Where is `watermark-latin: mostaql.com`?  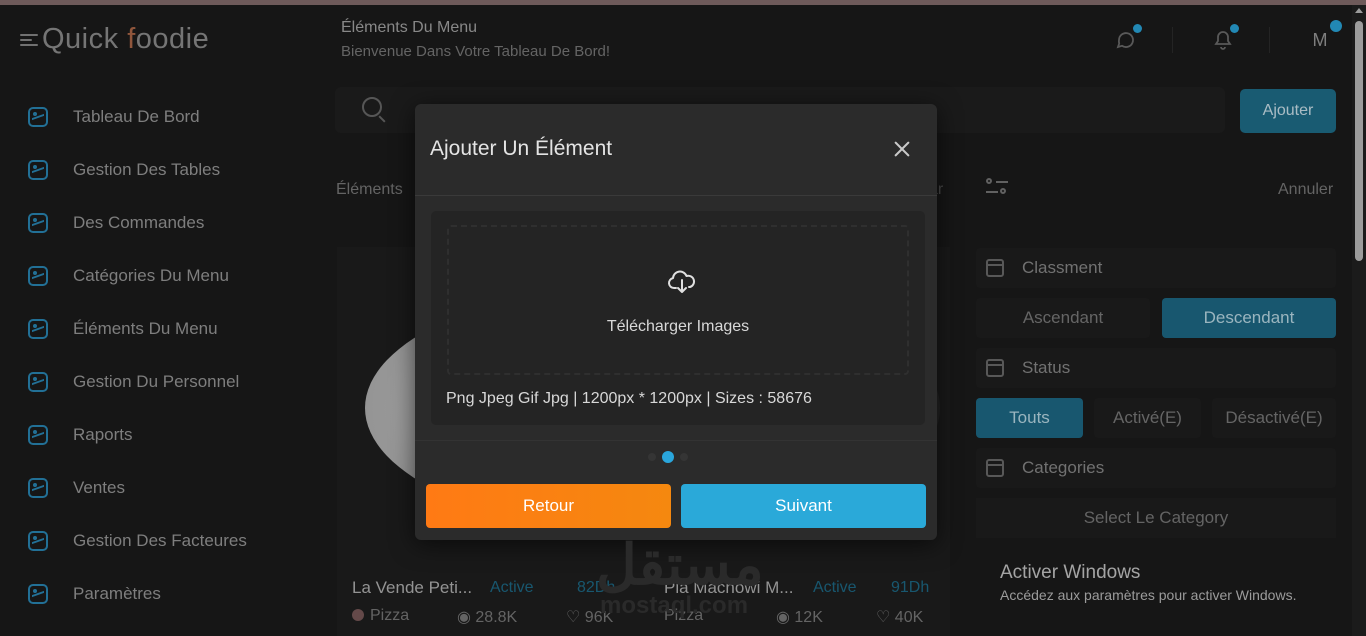
watermark-latin: mostaql.com is located at coordinates (674, 605).